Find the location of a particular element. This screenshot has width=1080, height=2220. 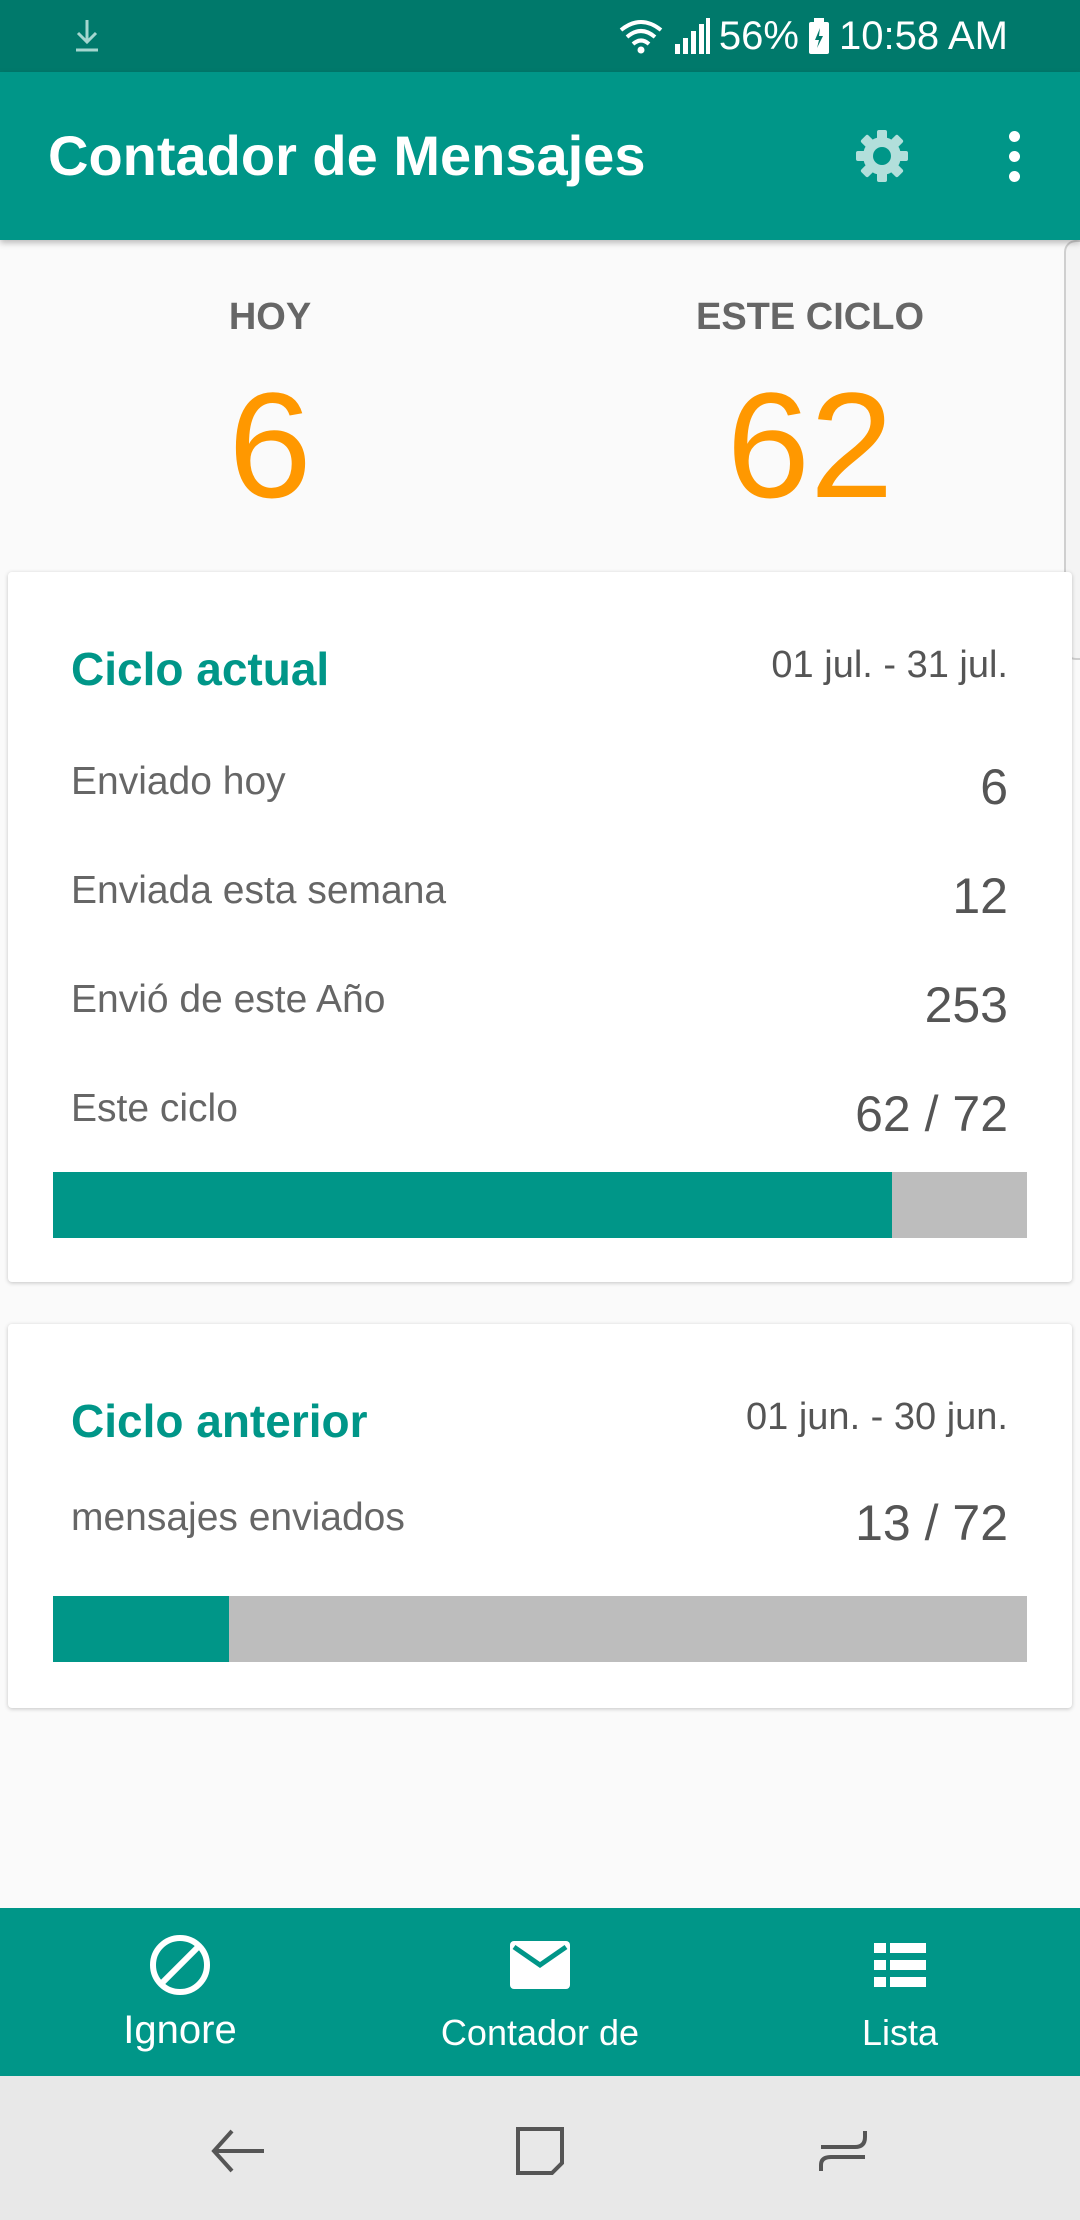

recents-icon is located at coordinates (843, 2151).